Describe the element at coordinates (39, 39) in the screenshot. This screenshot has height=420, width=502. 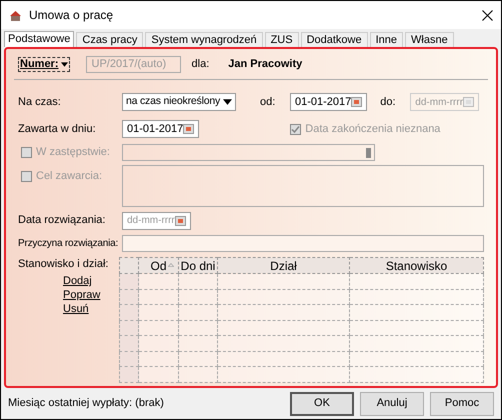
I see `tab: Podstawowe` at that location.